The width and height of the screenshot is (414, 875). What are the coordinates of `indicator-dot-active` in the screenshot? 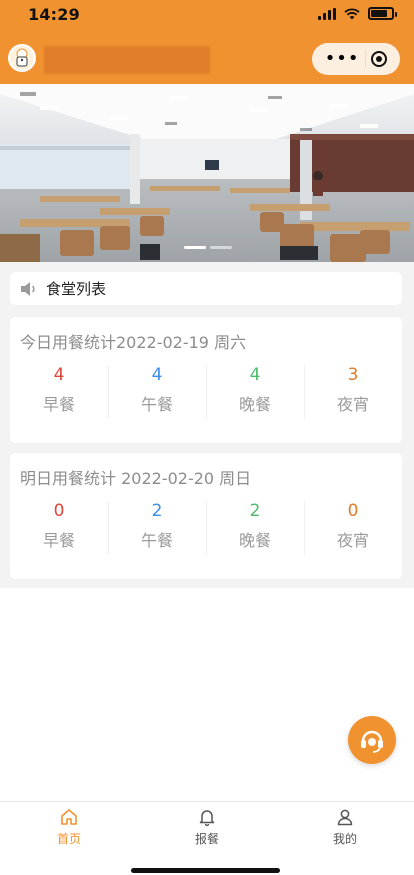 It's located at (195, 247).